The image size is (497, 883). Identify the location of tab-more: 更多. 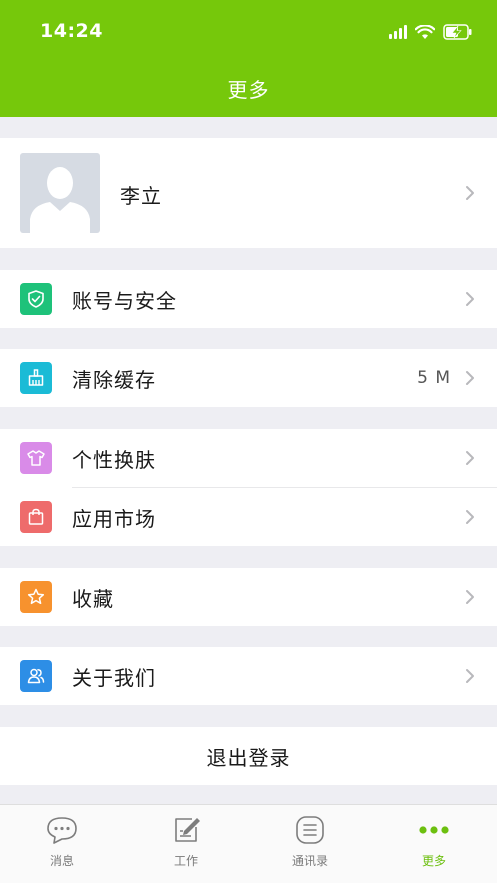
(434, 844).